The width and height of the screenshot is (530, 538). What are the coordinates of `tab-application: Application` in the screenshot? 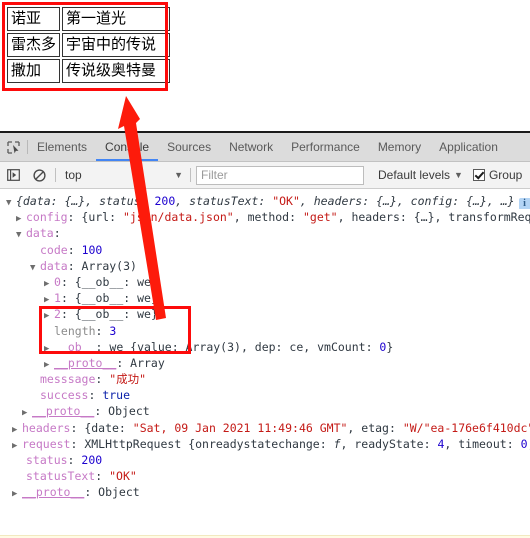 It's located at (468, 147).